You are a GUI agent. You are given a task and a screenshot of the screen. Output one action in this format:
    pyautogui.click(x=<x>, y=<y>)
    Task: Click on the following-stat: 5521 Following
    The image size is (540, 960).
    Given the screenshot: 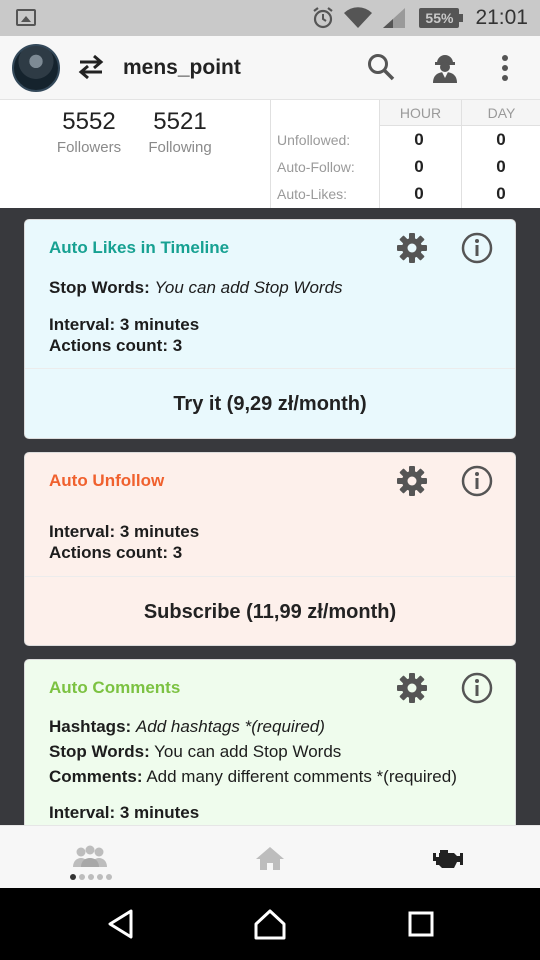 What is the action you would take?
    pyautogui.click(x=180, y=132)
    